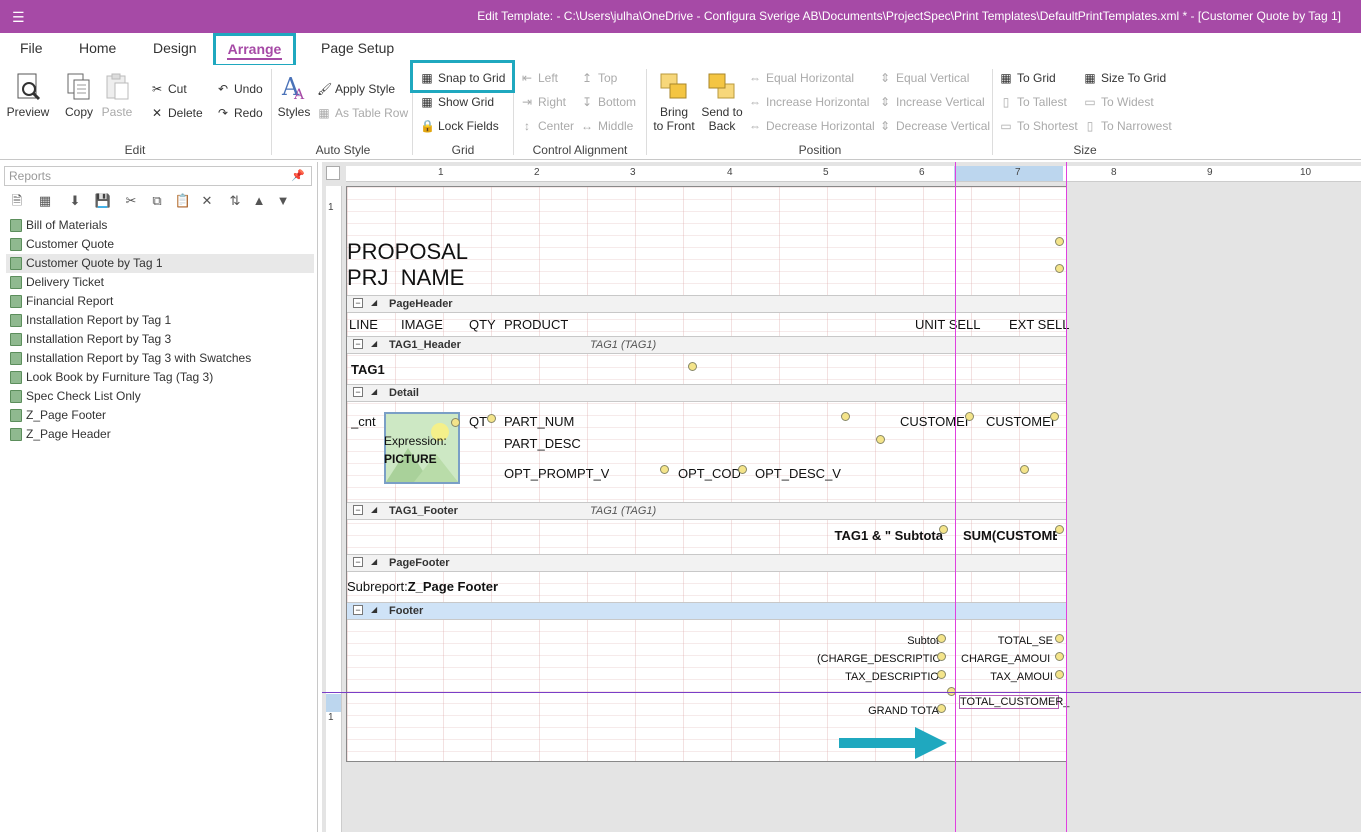 This screenshot has height=832, width=1361. What do you see at coordinates (539, 78) in the screenshot?
I see `align-left-button: ⇤ Left` at bounding box center [539, 78].